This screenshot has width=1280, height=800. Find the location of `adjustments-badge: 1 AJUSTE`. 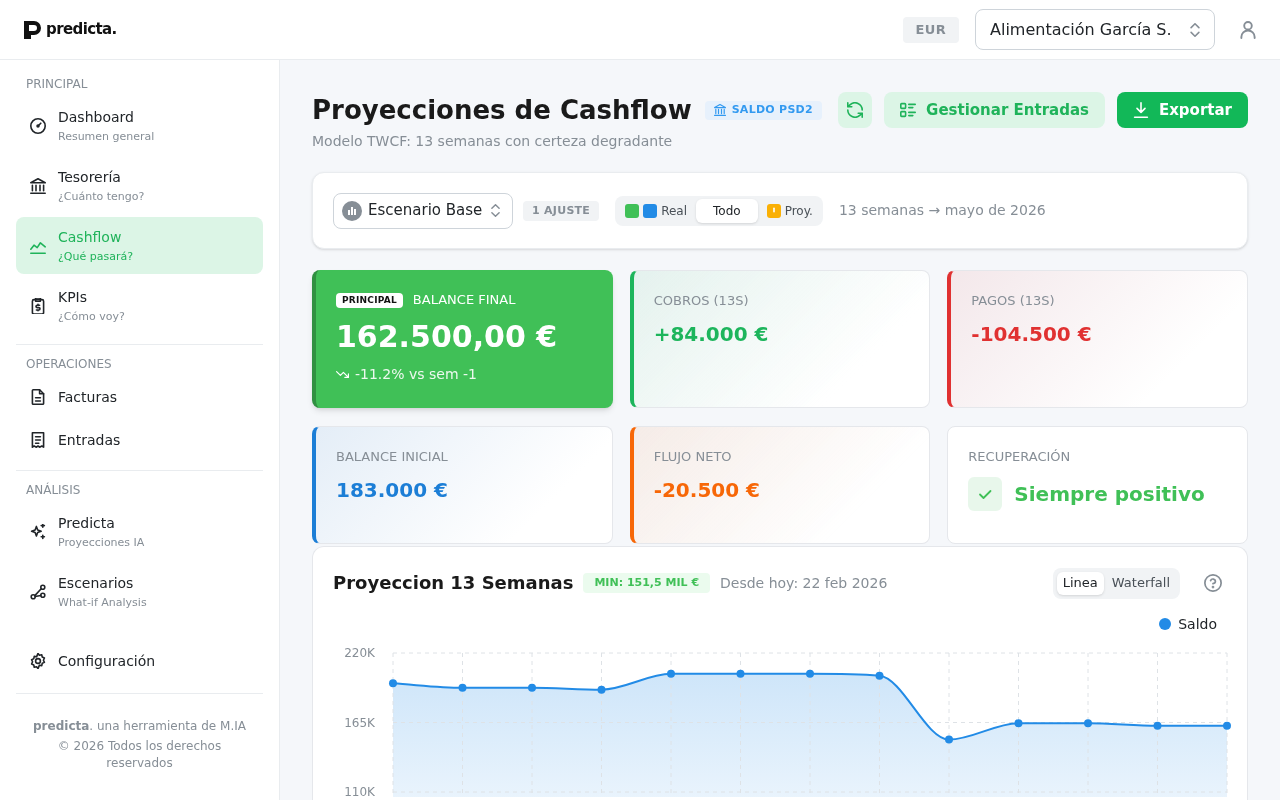

adjustments-badge: 1 AJUSTE is located at coordinates (561, 210).